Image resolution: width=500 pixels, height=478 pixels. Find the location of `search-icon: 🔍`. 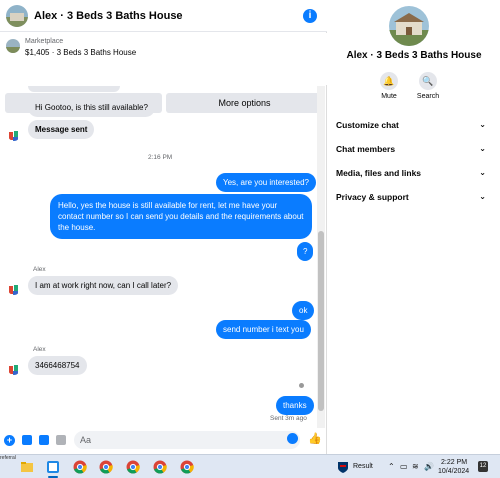

search-icon: 🔍 is located at coordinates (428, 81).